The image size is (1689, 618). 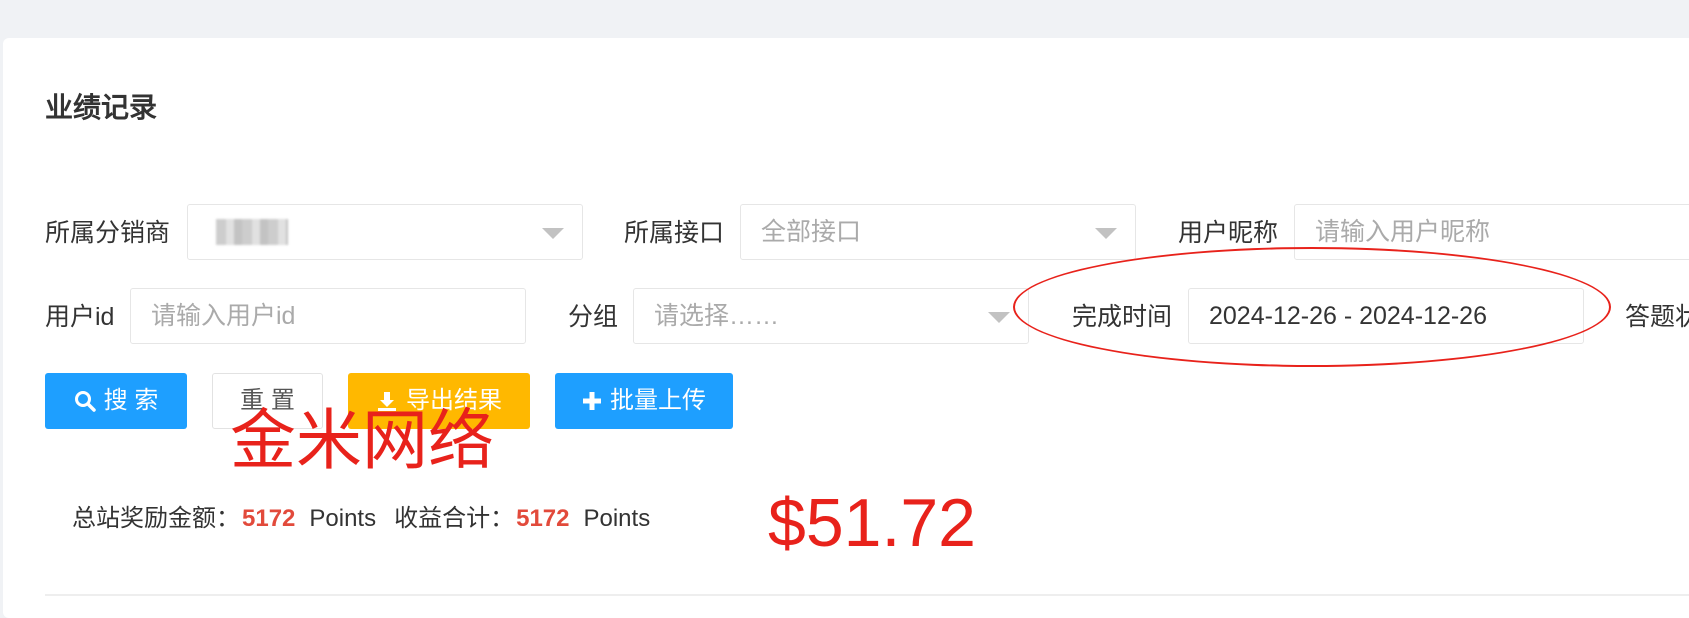 I want to click on distributor-label: 所属分销商, so click(x=108, y=233).